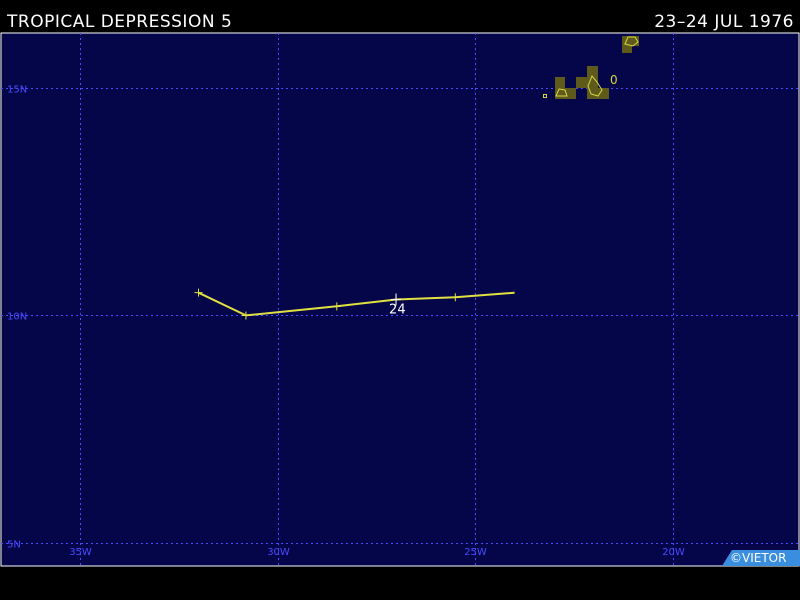  Describe the element at coordinates (758, 558) in the screenshot. I see `credit-label: ©VIETOR` at that location.